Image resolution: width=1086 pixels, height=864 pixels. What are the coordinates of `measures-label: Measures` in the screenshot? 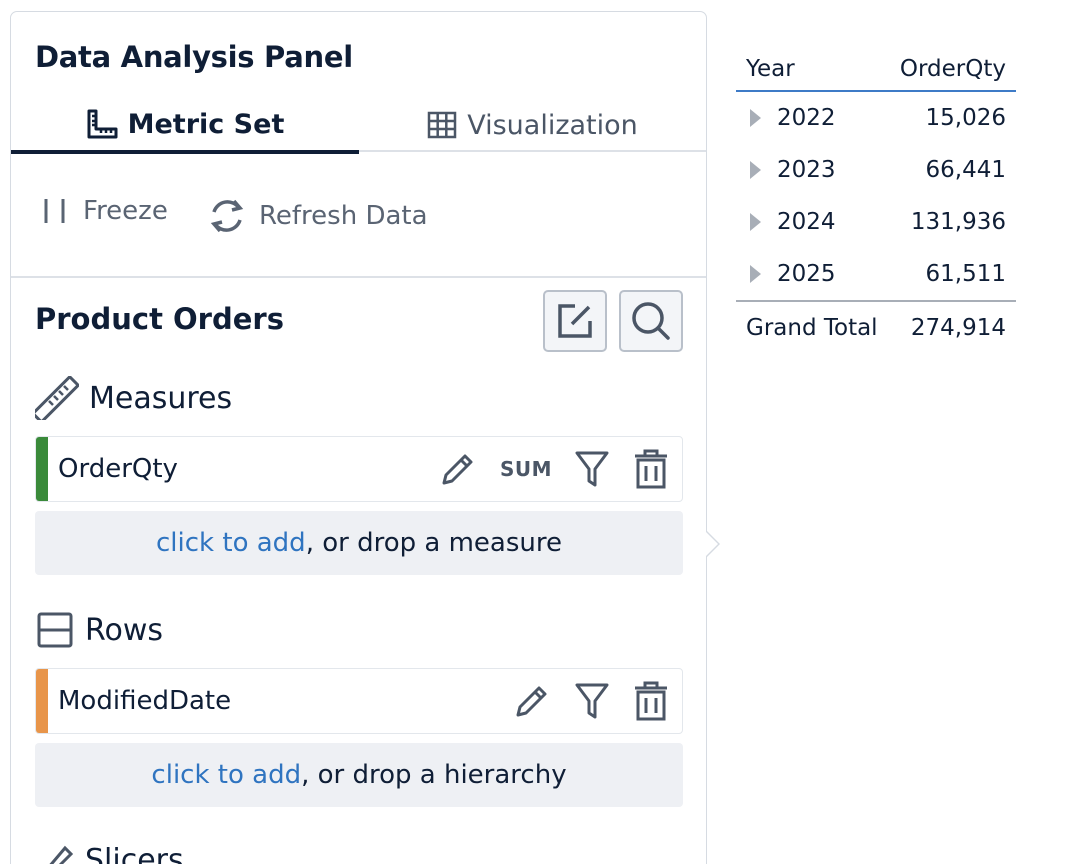 It's located at (161, 398).